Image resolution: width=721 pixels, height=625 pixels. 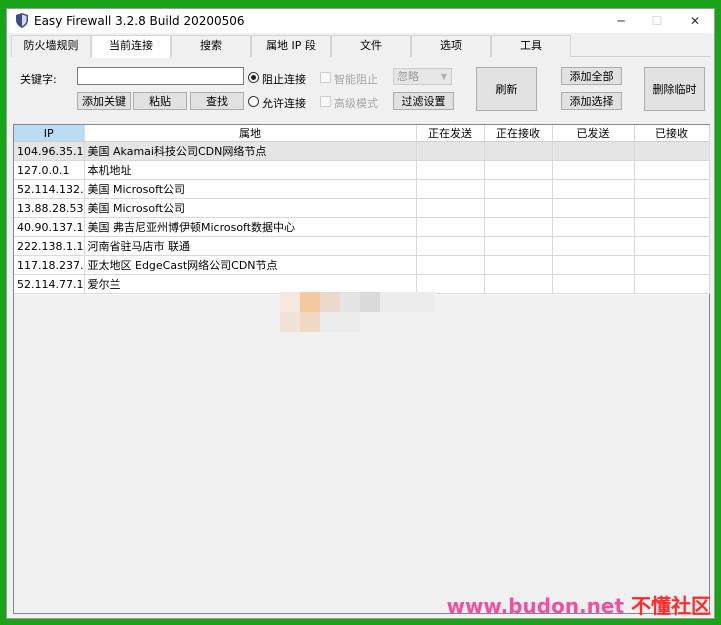 What do you see at coordinates (250, 227) in the screenshot?
I see `cell-location: 美国 弗吉尼亚州博伊顿Microsoft数据中心` at bounding box center [250, 227].